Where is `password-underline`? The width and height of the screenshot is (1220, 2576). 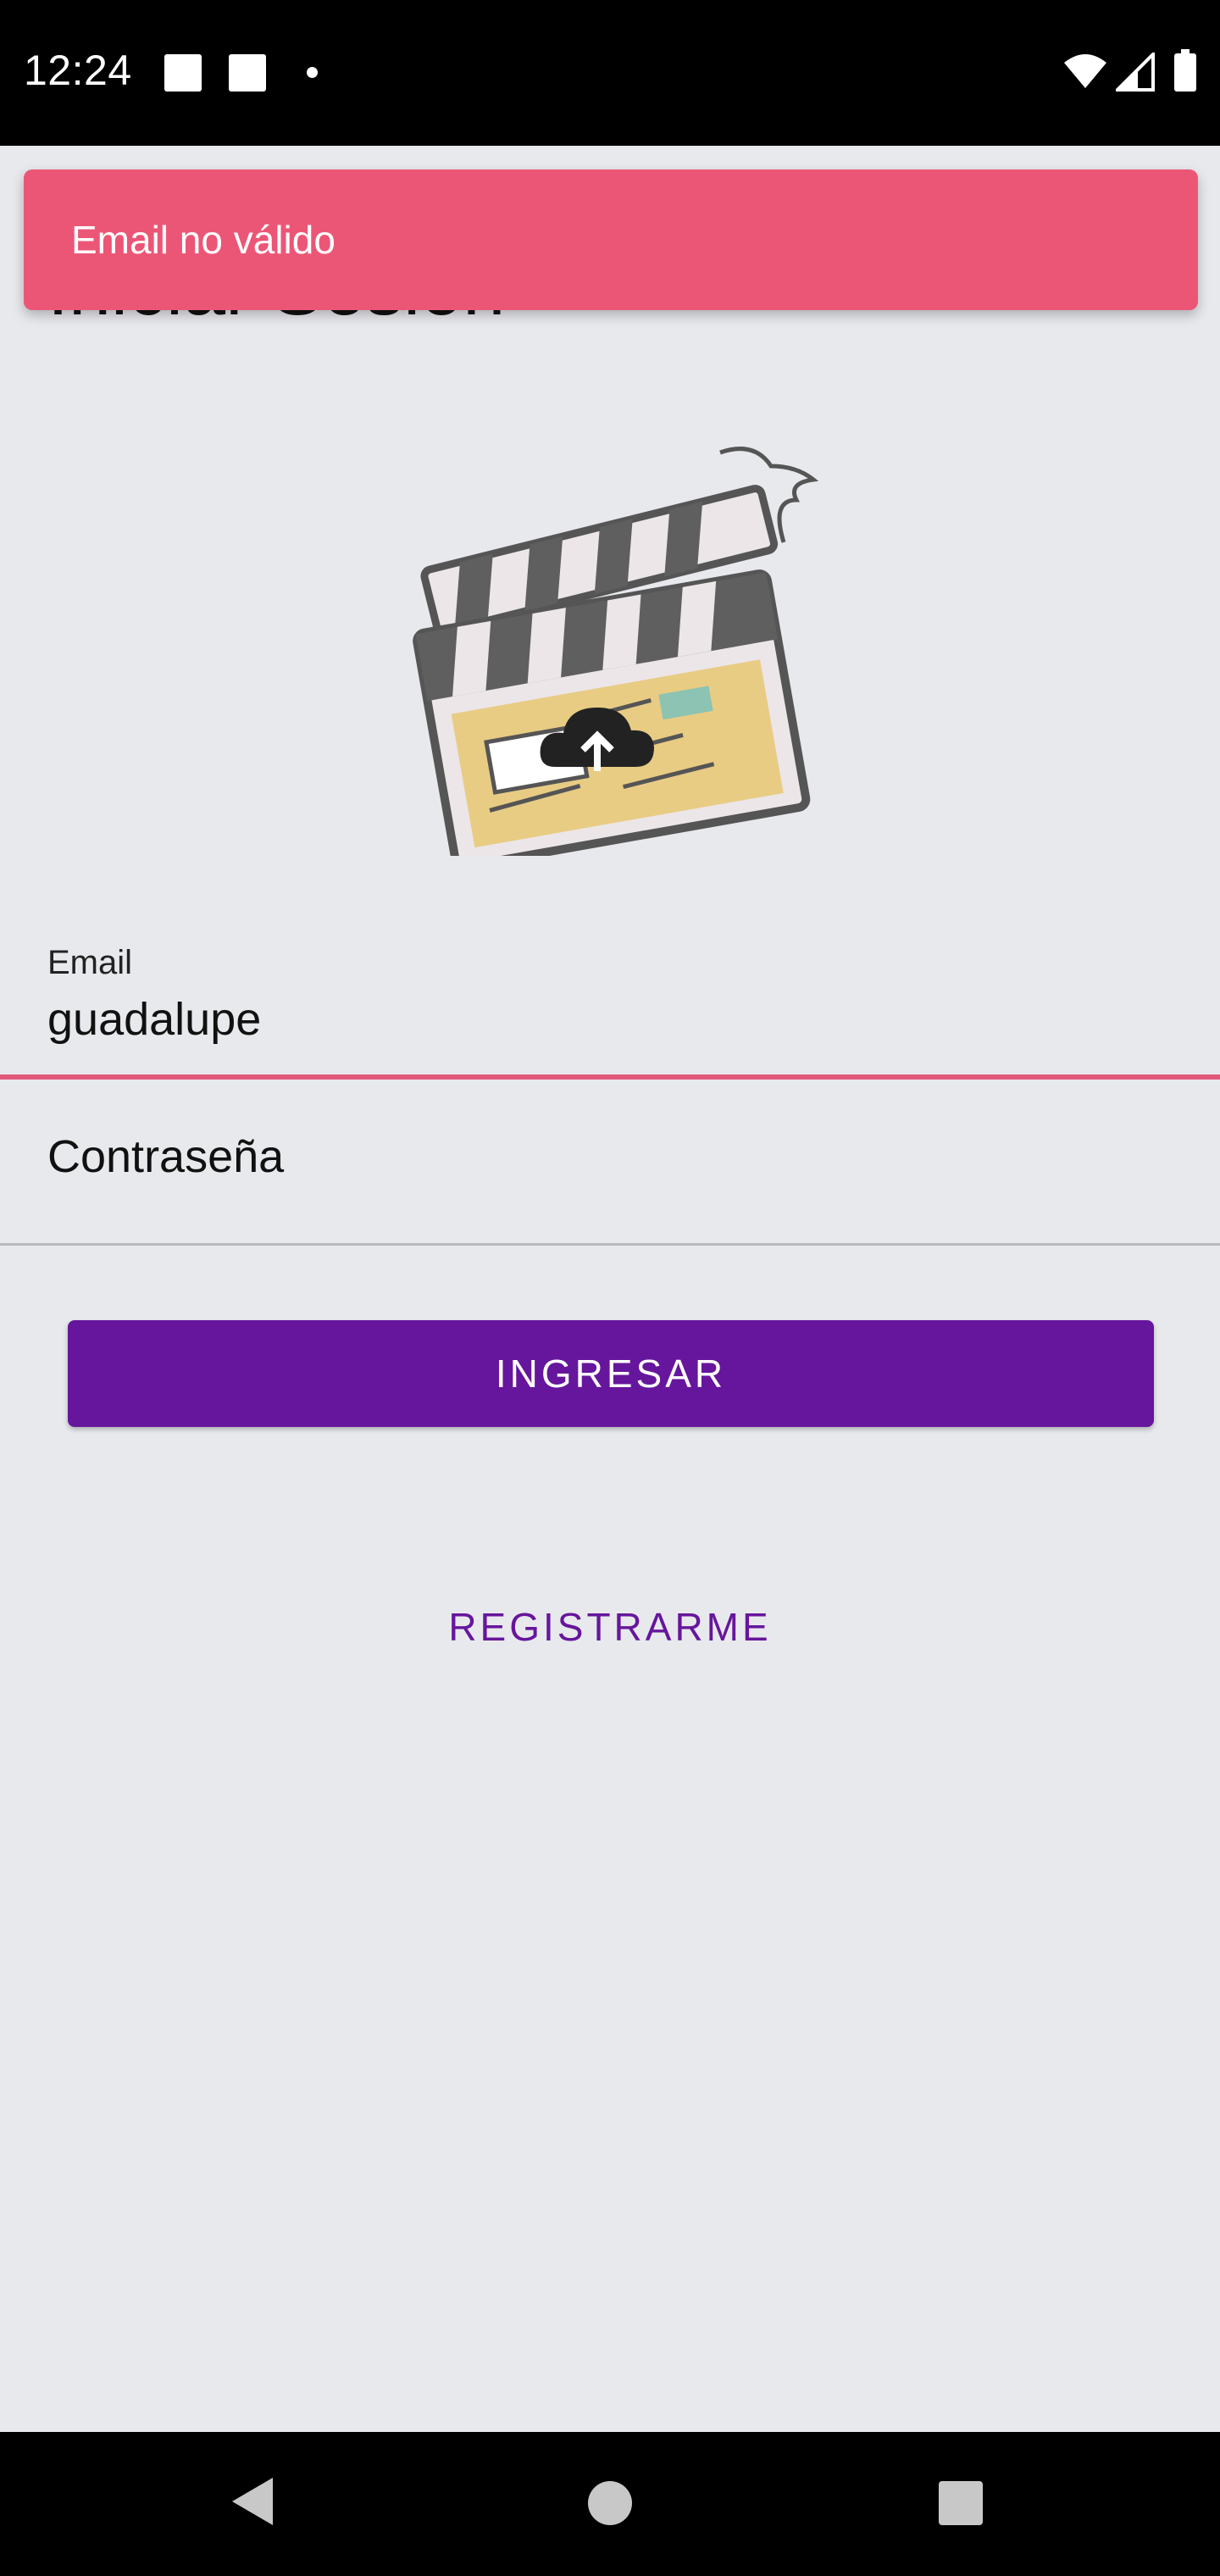 password-underline is located at coordinates (610, 1244).